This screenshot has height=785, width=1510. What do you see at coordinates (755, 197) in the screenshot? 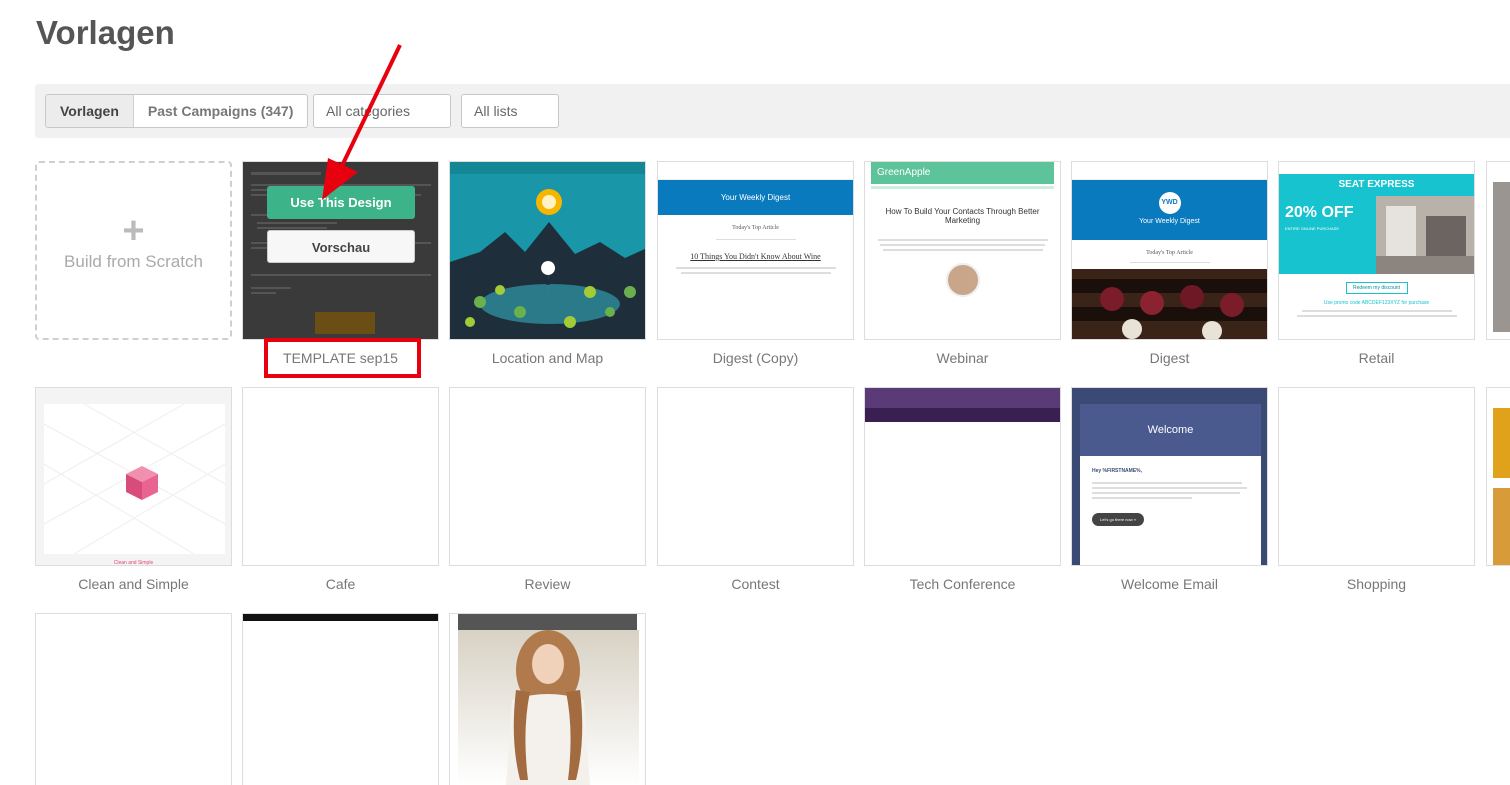
I see `digest-copy-header: Your Weekly Digest` at bounding box center [755, 197].